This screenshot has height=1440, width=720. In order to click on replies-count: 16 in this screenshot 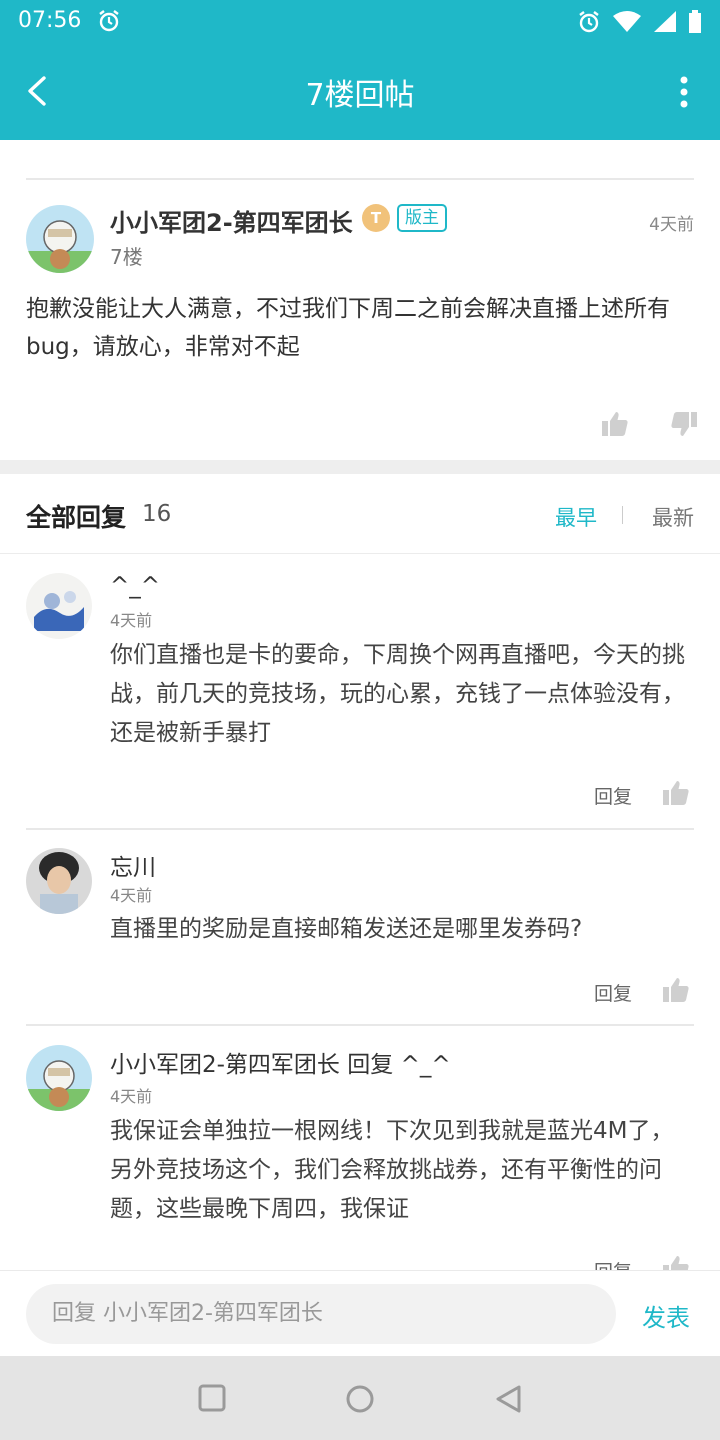, I will do `click(157, 514)`.